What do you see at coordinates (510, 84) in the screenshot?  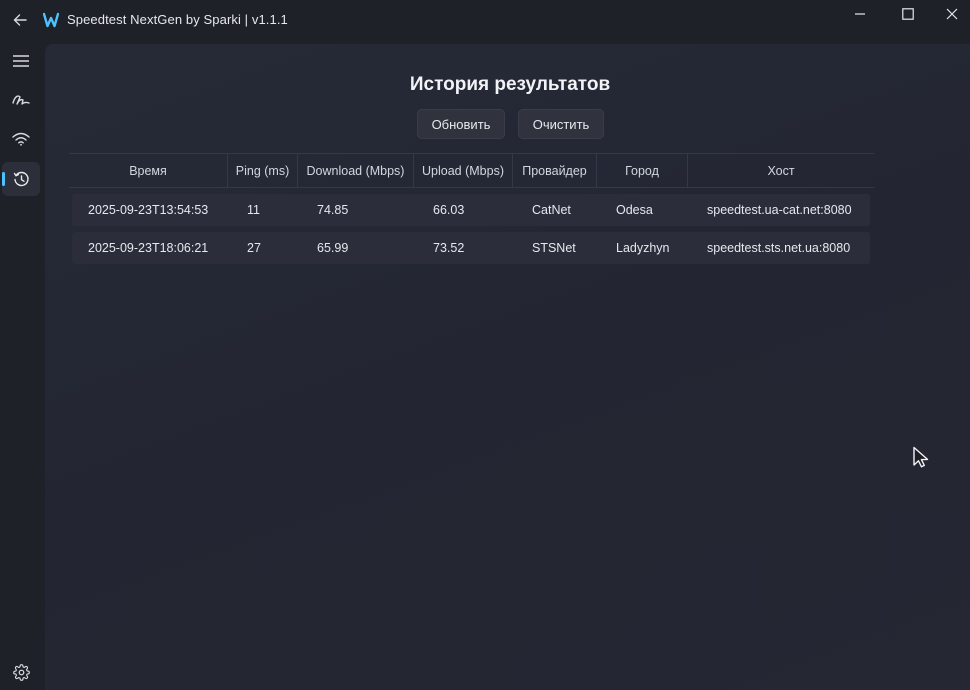 I see `page-title: История результатов` at bounding box center [510, 84].